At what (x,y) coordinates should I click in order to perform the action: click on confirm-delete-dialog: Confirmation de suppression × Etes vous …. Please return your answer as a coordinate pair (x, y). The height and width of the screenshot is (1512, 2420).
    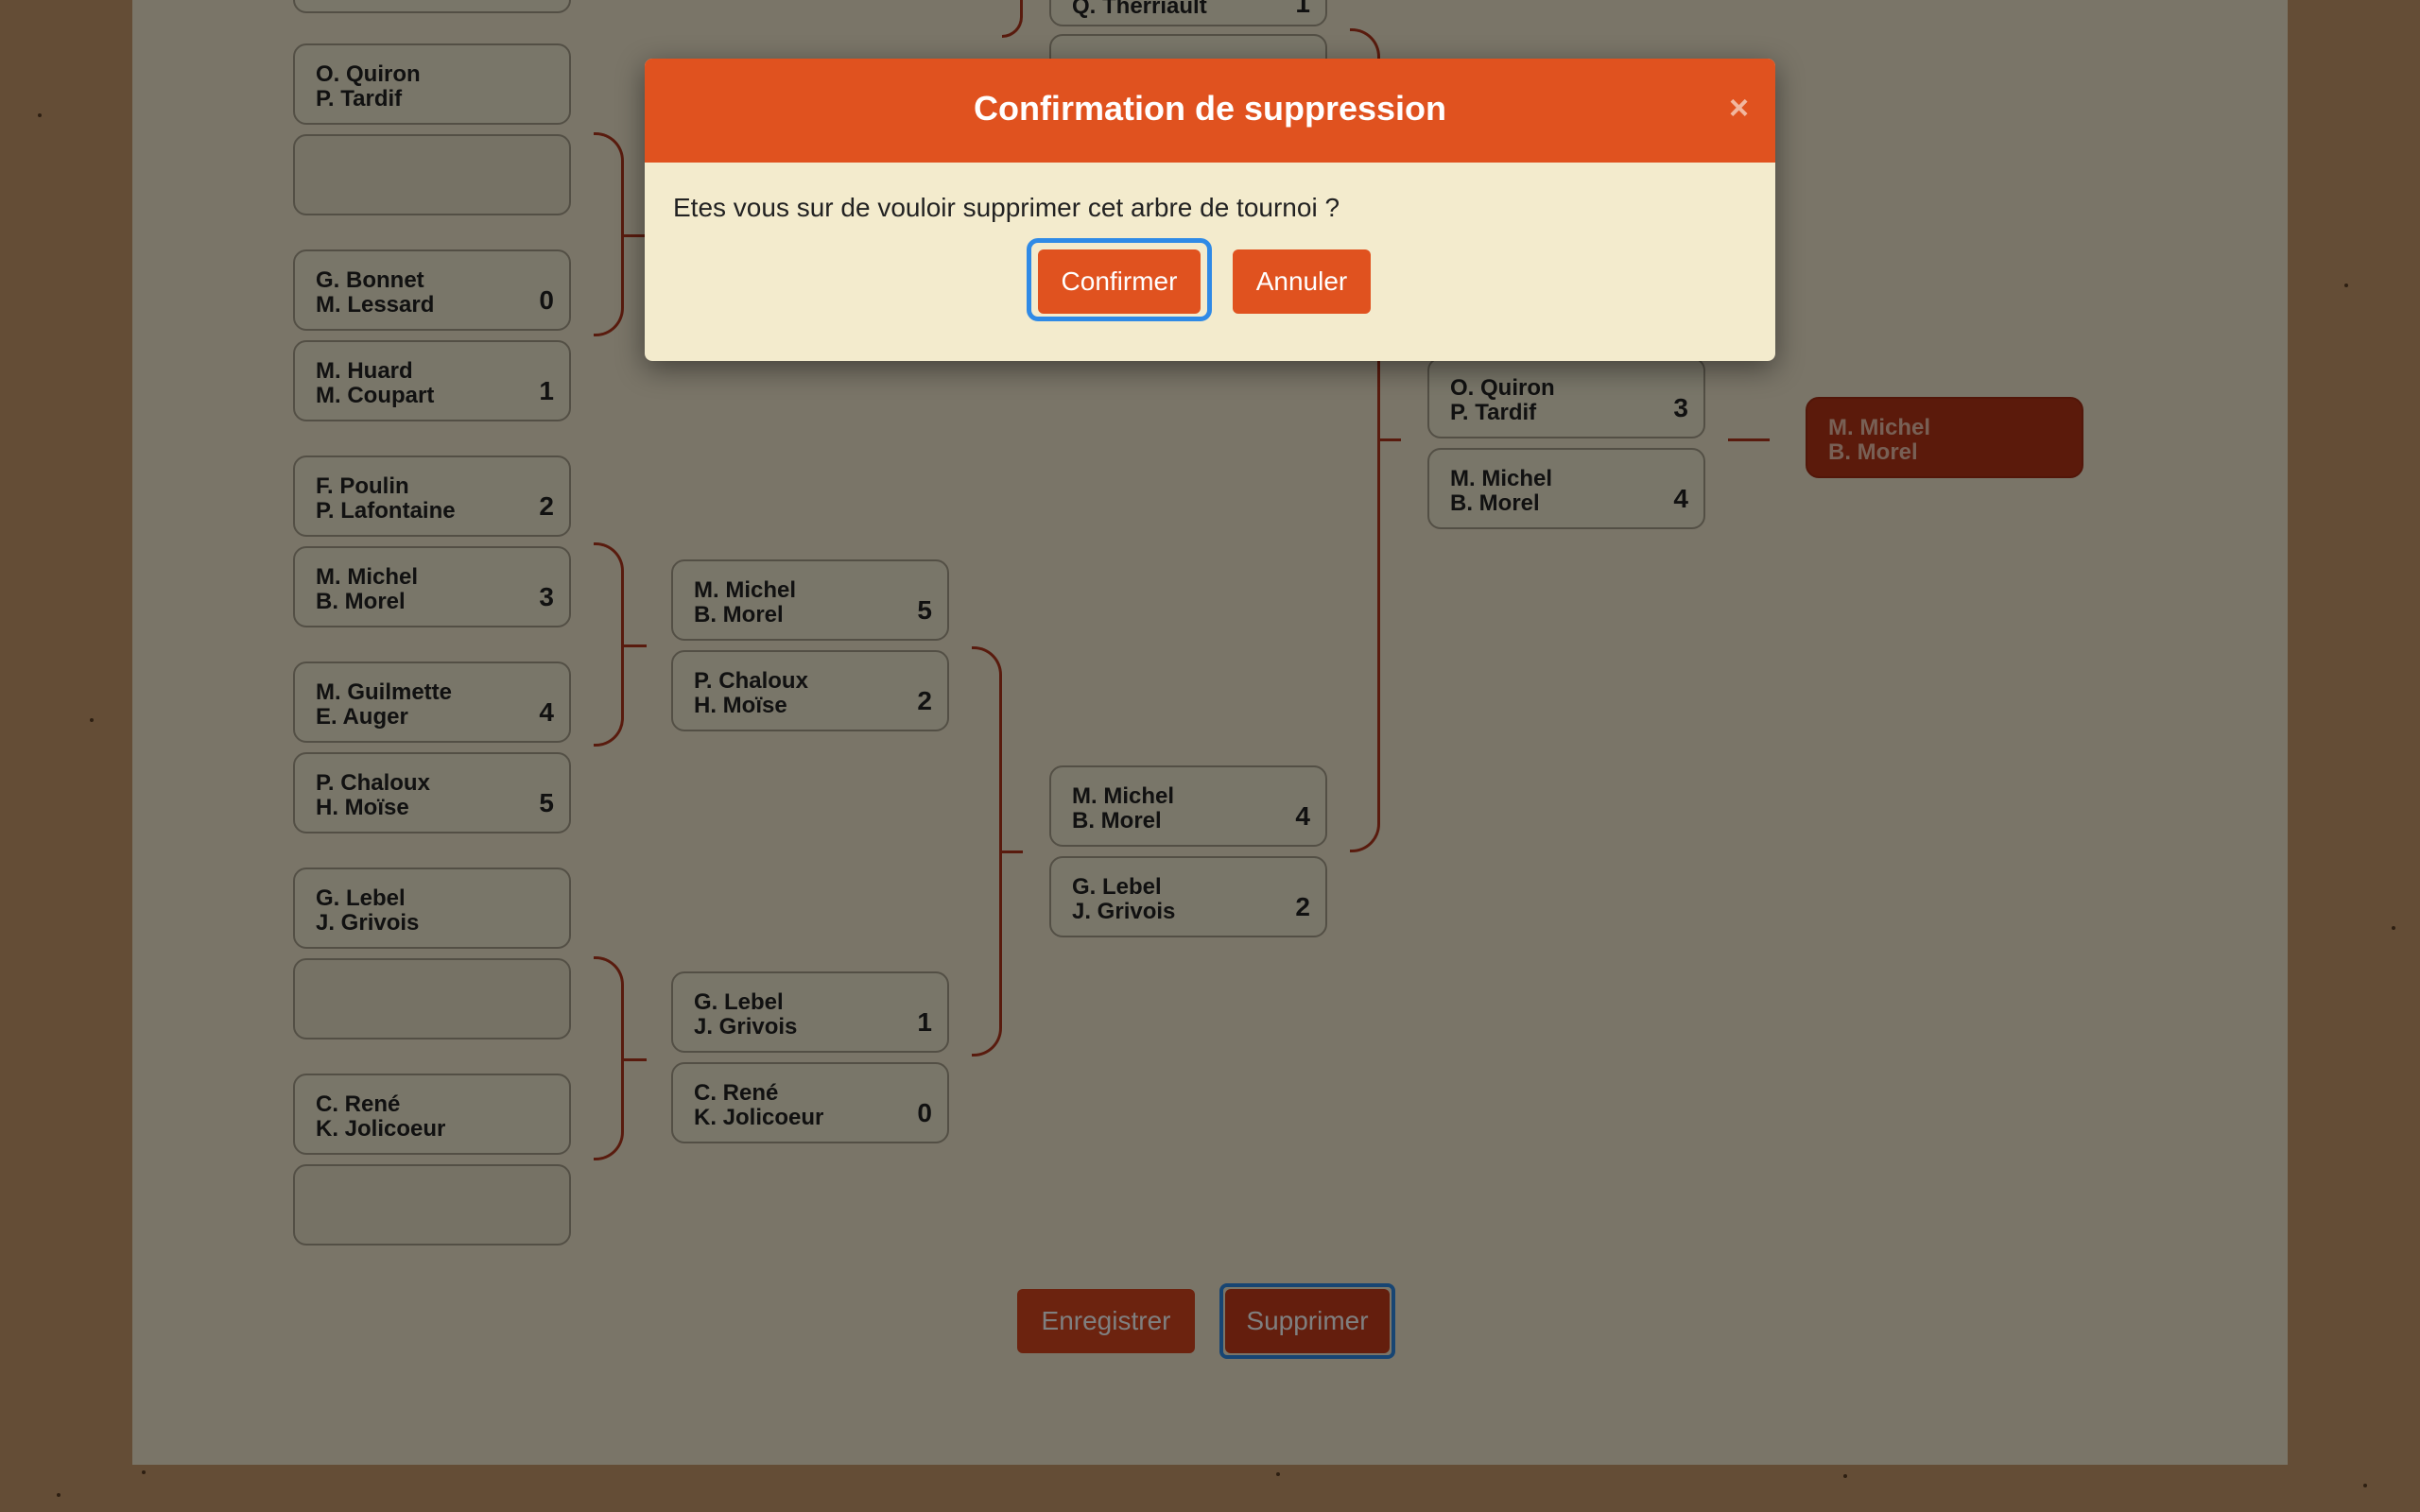
    Looking at the image, I should click on (1210, 210).